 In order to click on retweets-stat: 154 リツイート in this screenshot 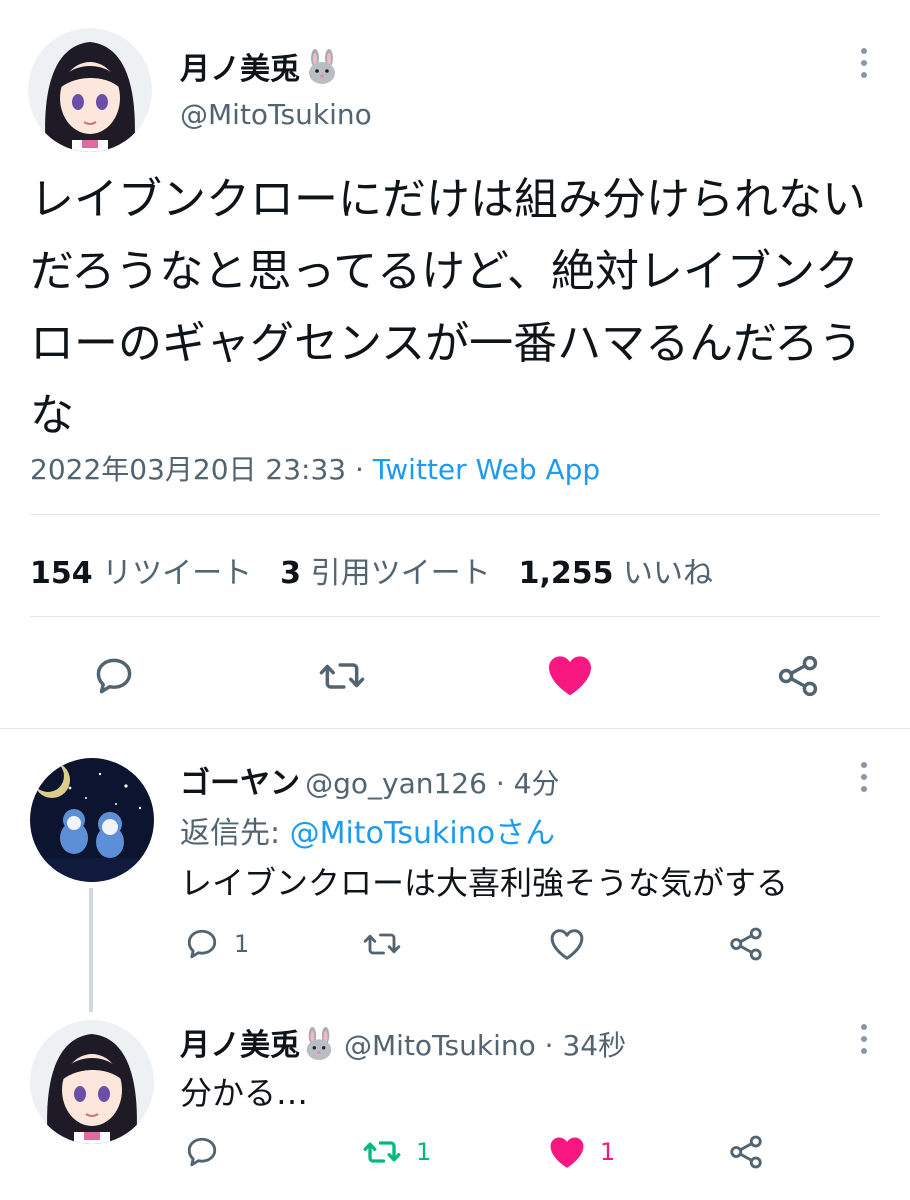, I will do `click(141, 573)`.